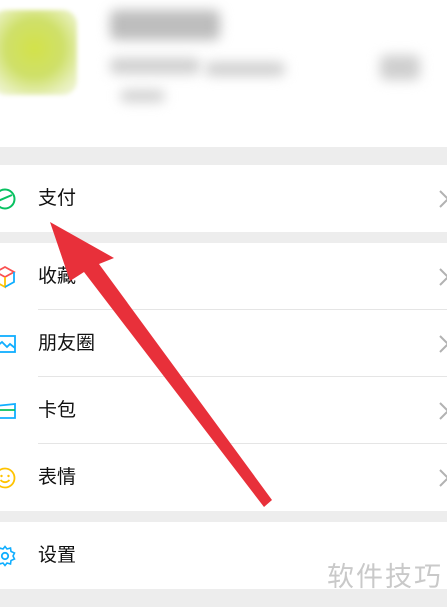 This screenshot has width=447, height=607. What do you see at coordinates (57, 410) in the screenshot?
I see `menu-label-cards: 卡包` at bounding box center [57, 410].